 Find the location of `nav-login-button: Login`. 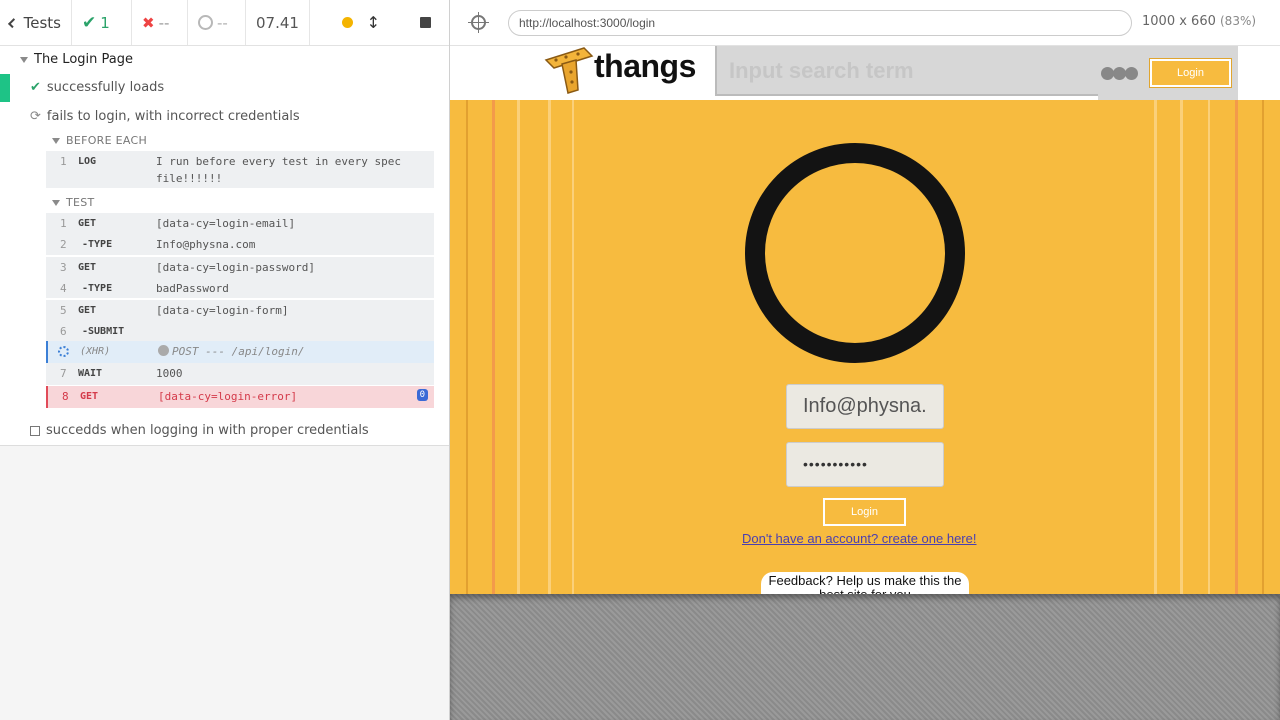

nav-login-button: Login is located at coordinates (1190, 73).